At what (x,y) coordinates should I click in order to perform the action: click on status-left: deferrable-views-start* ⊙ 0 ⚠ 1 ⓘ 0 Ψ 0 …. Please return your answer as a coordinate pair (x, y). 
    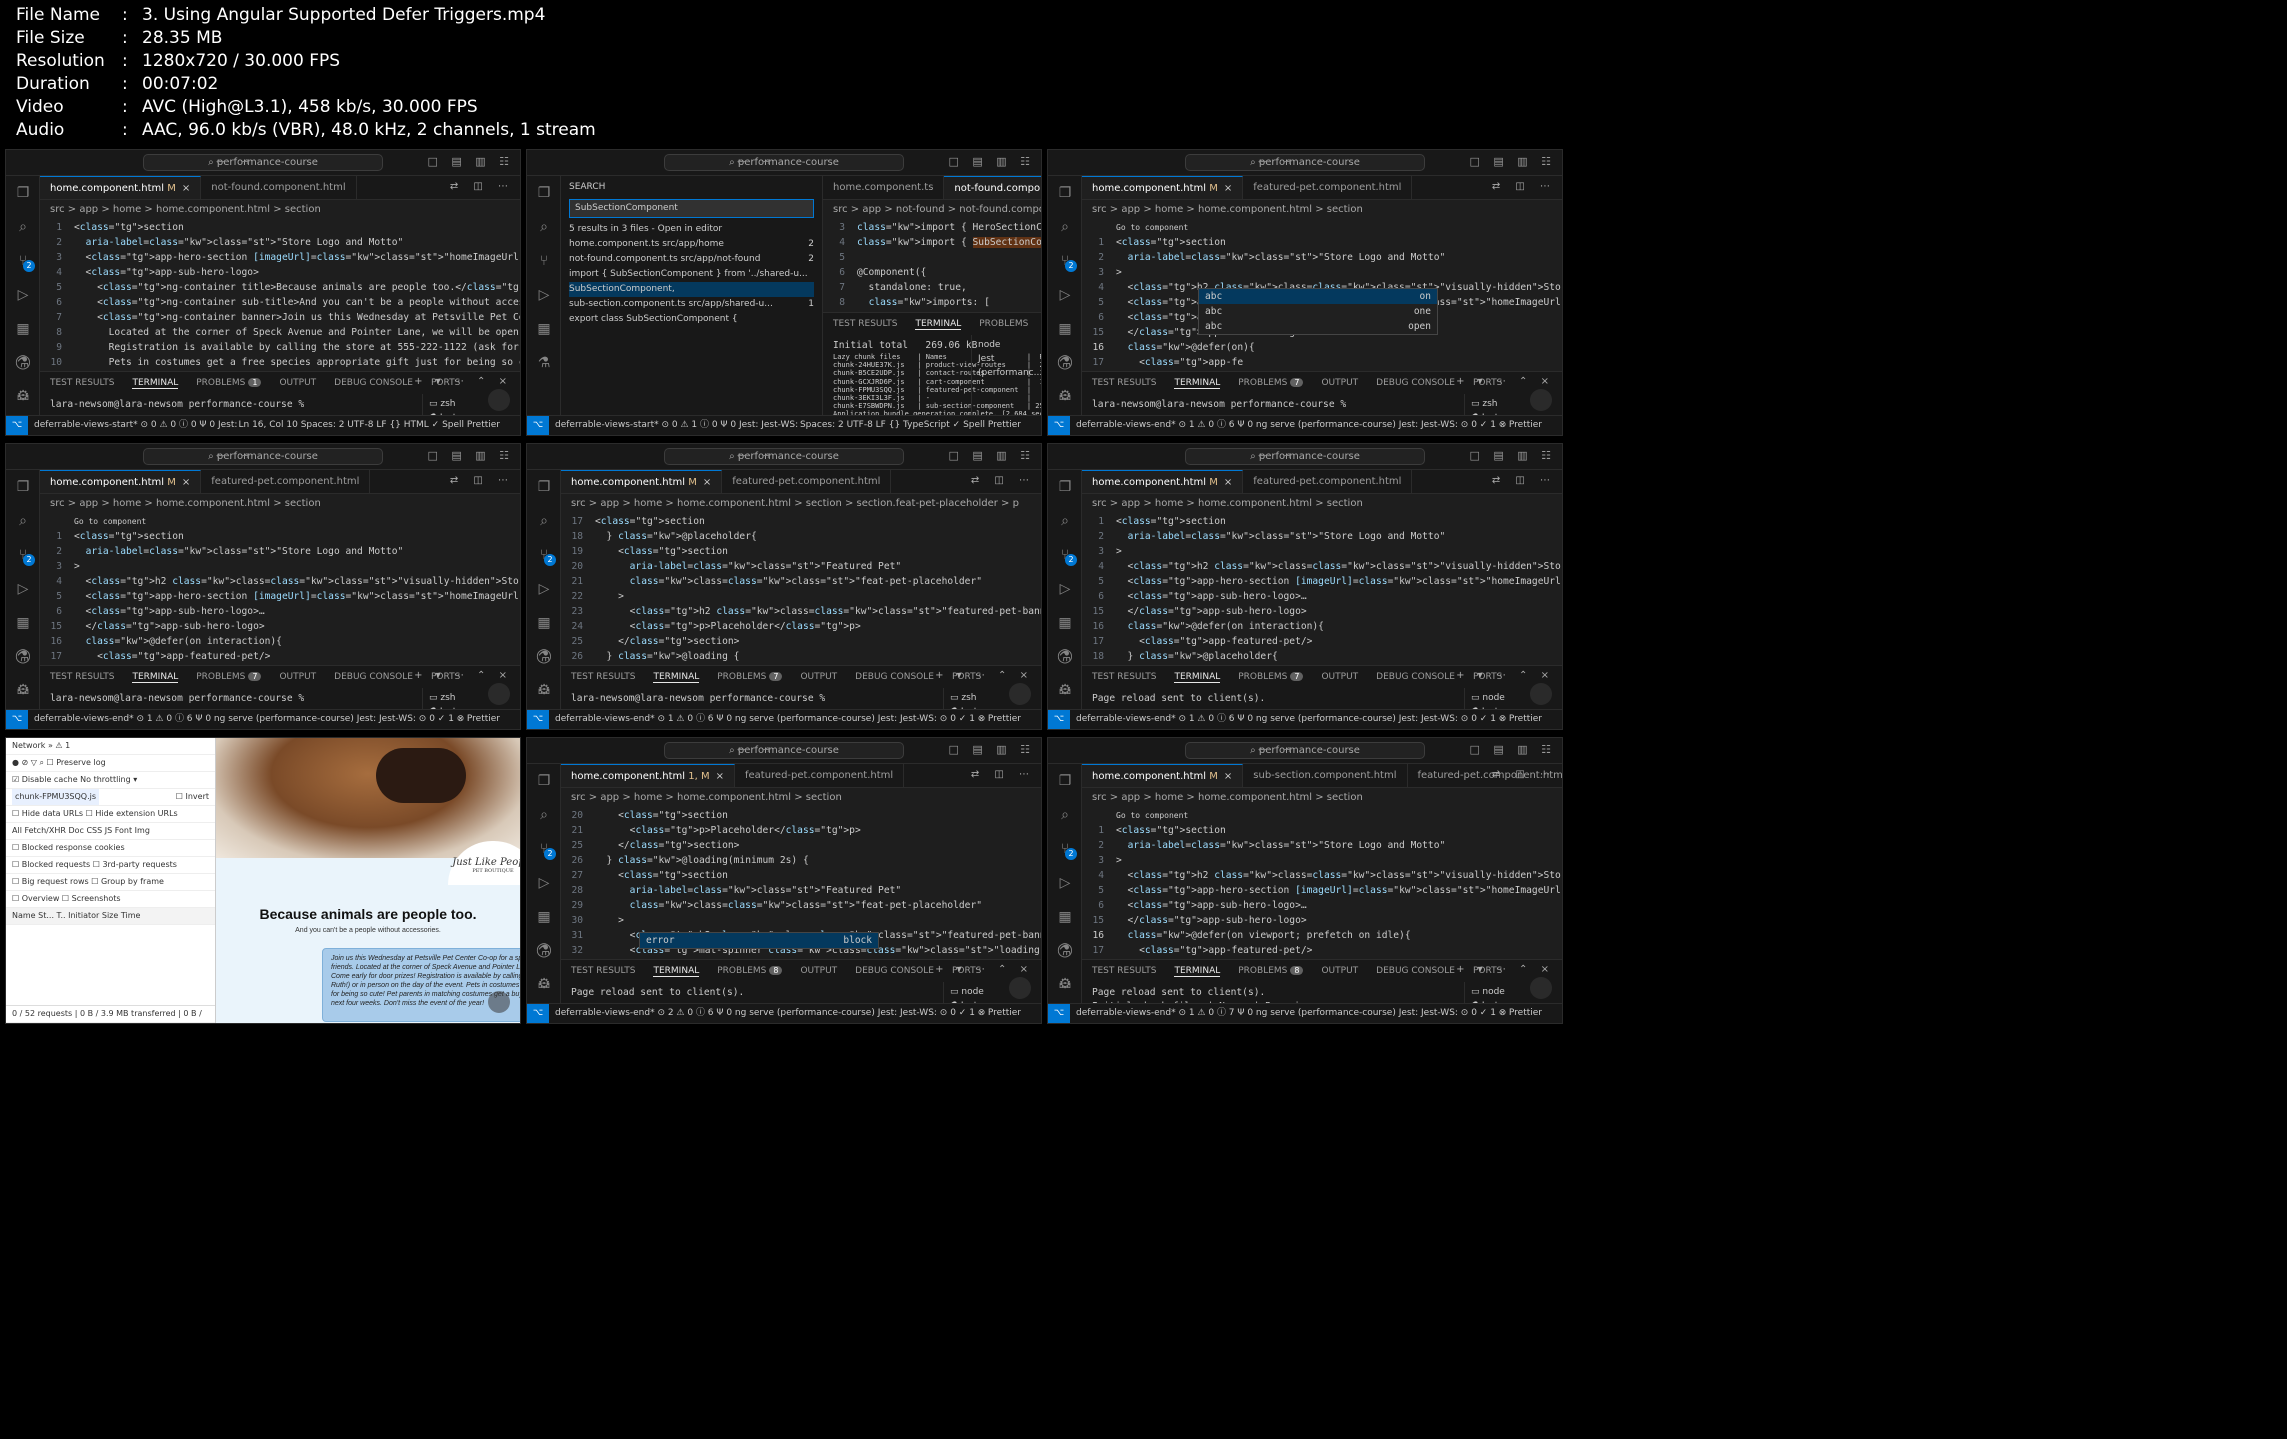
    Looking at the image, I should click on (674, 425).